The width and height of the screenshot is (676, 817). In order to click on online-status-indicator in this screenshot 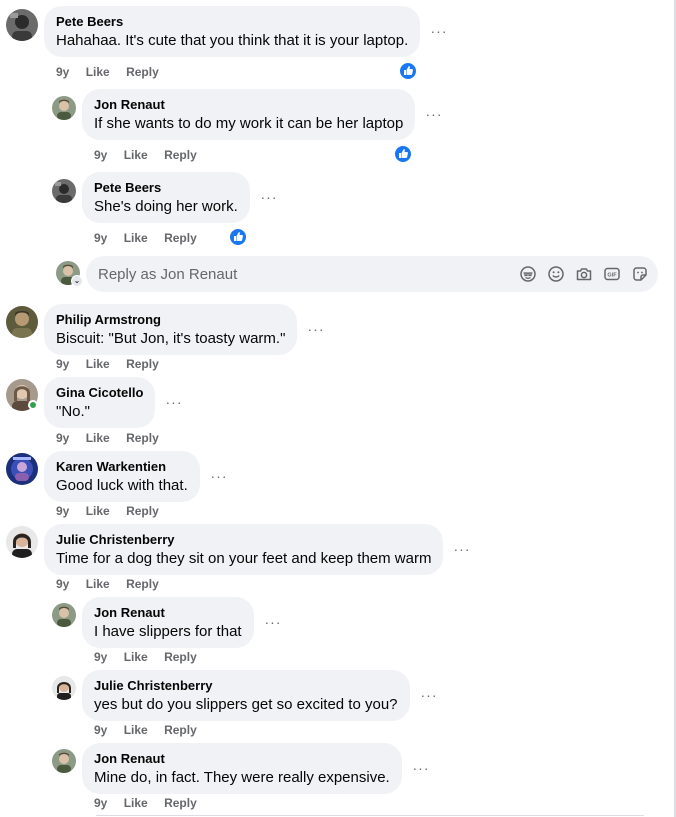, I will do `click(33, 405)`.